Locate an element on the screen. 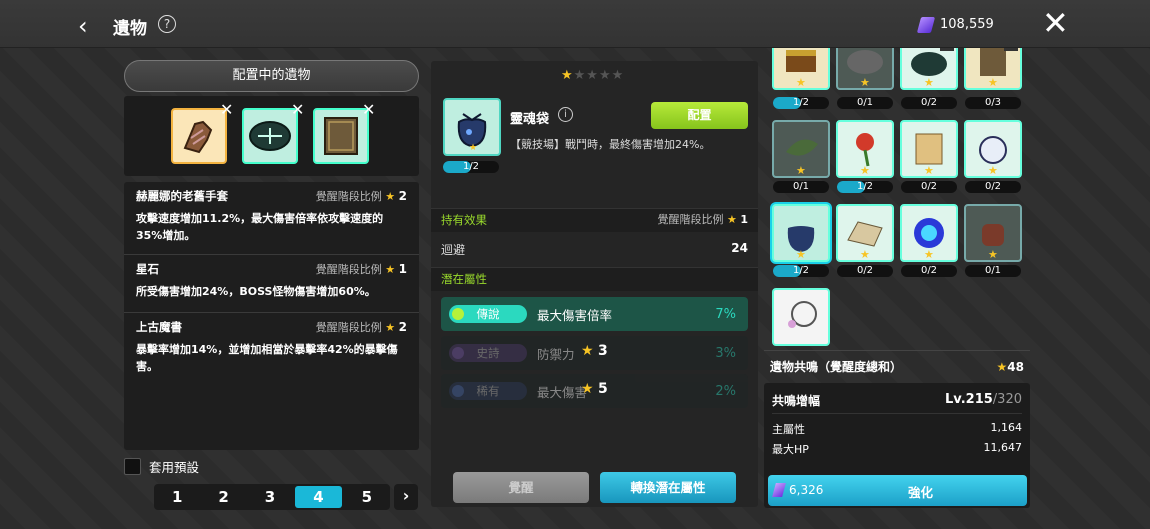 The height and width of the screenshot is (529, 1150). relic-level: 0/2 is located at coordinates (929, 103).